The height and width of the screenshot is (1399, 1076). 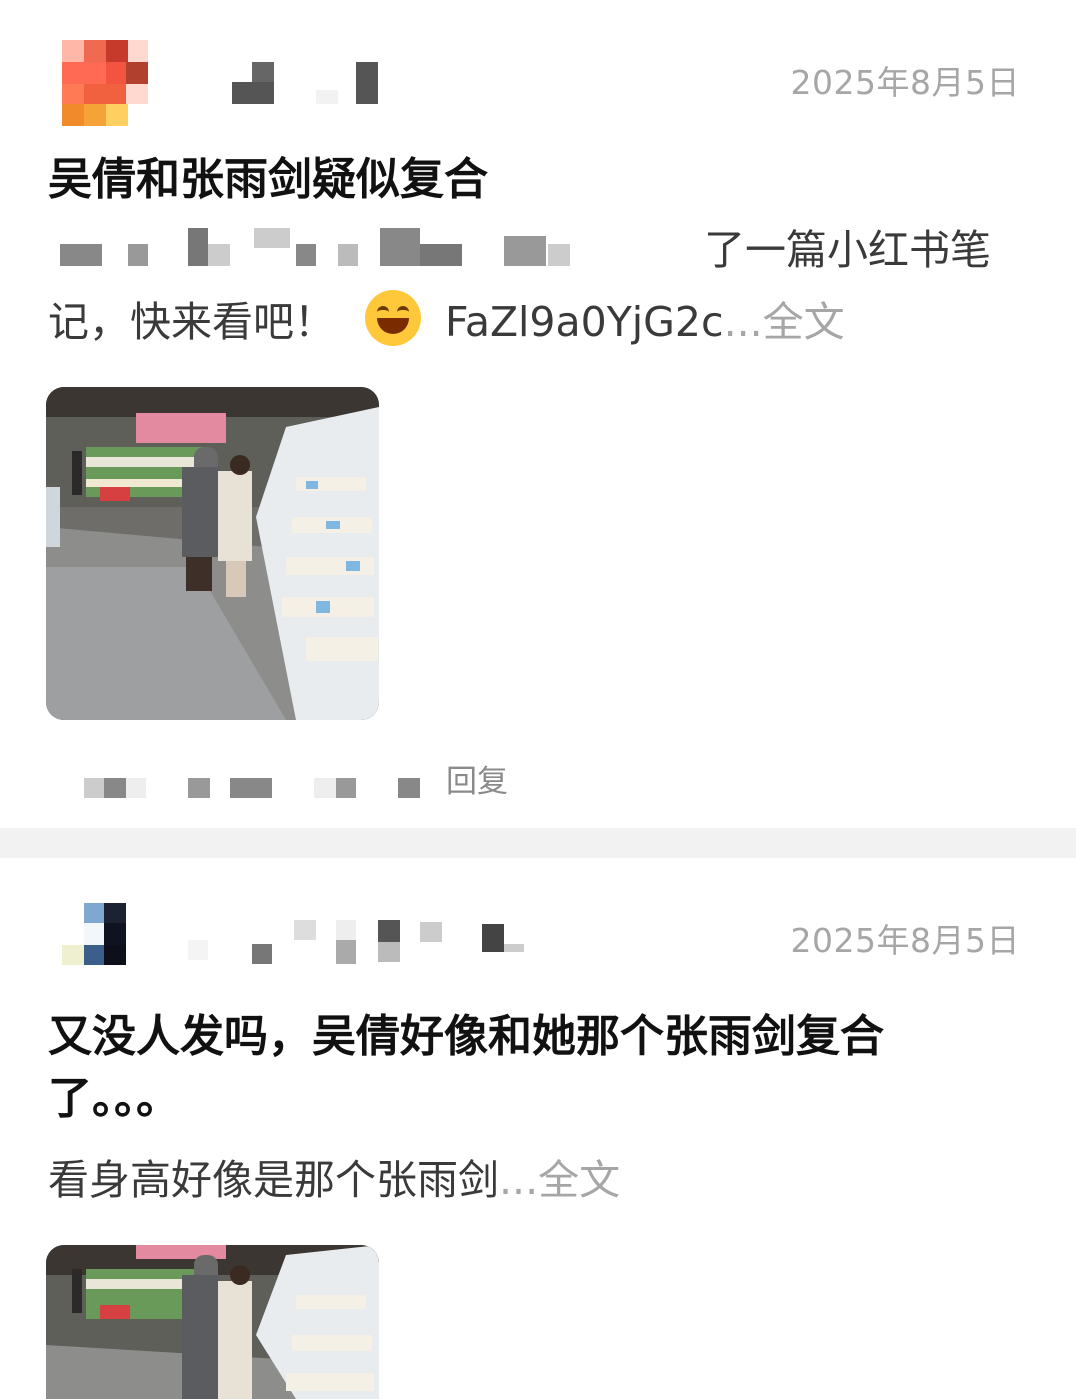 I want to click on redacted-text, so click(x=348, y=252).